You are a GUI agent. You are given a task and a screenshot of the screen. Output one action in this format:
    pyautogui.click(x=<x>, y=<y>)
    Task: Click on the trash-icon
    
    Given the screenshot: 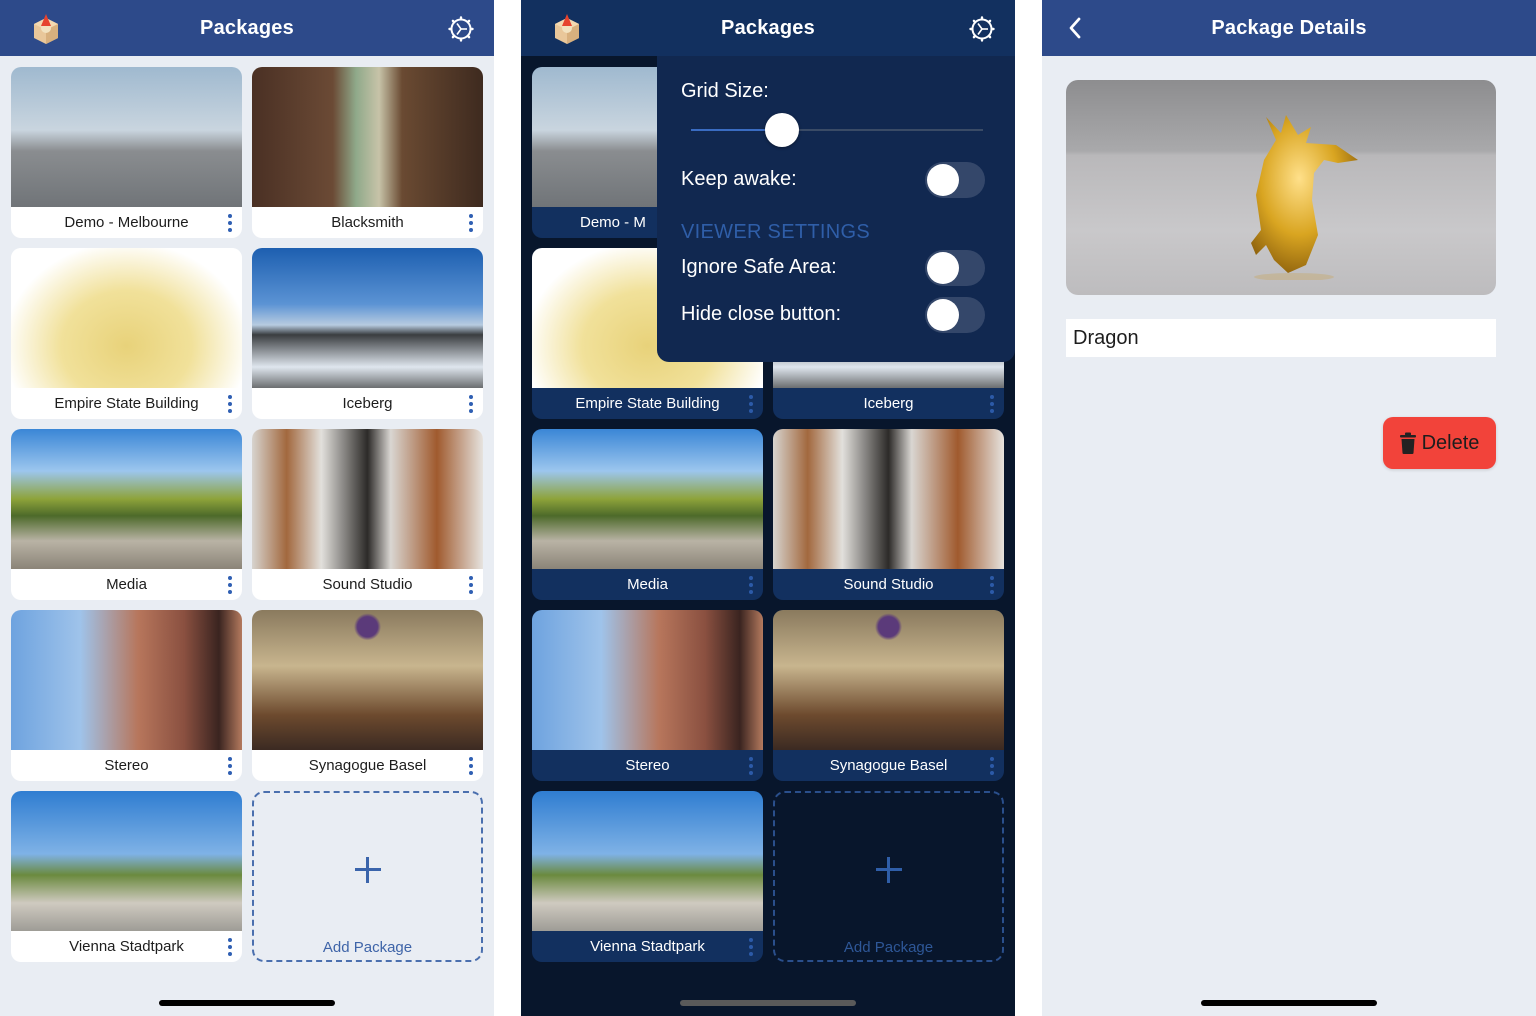 What is the action you would take?
    pyautogui.click(x=1407, y=443)
    